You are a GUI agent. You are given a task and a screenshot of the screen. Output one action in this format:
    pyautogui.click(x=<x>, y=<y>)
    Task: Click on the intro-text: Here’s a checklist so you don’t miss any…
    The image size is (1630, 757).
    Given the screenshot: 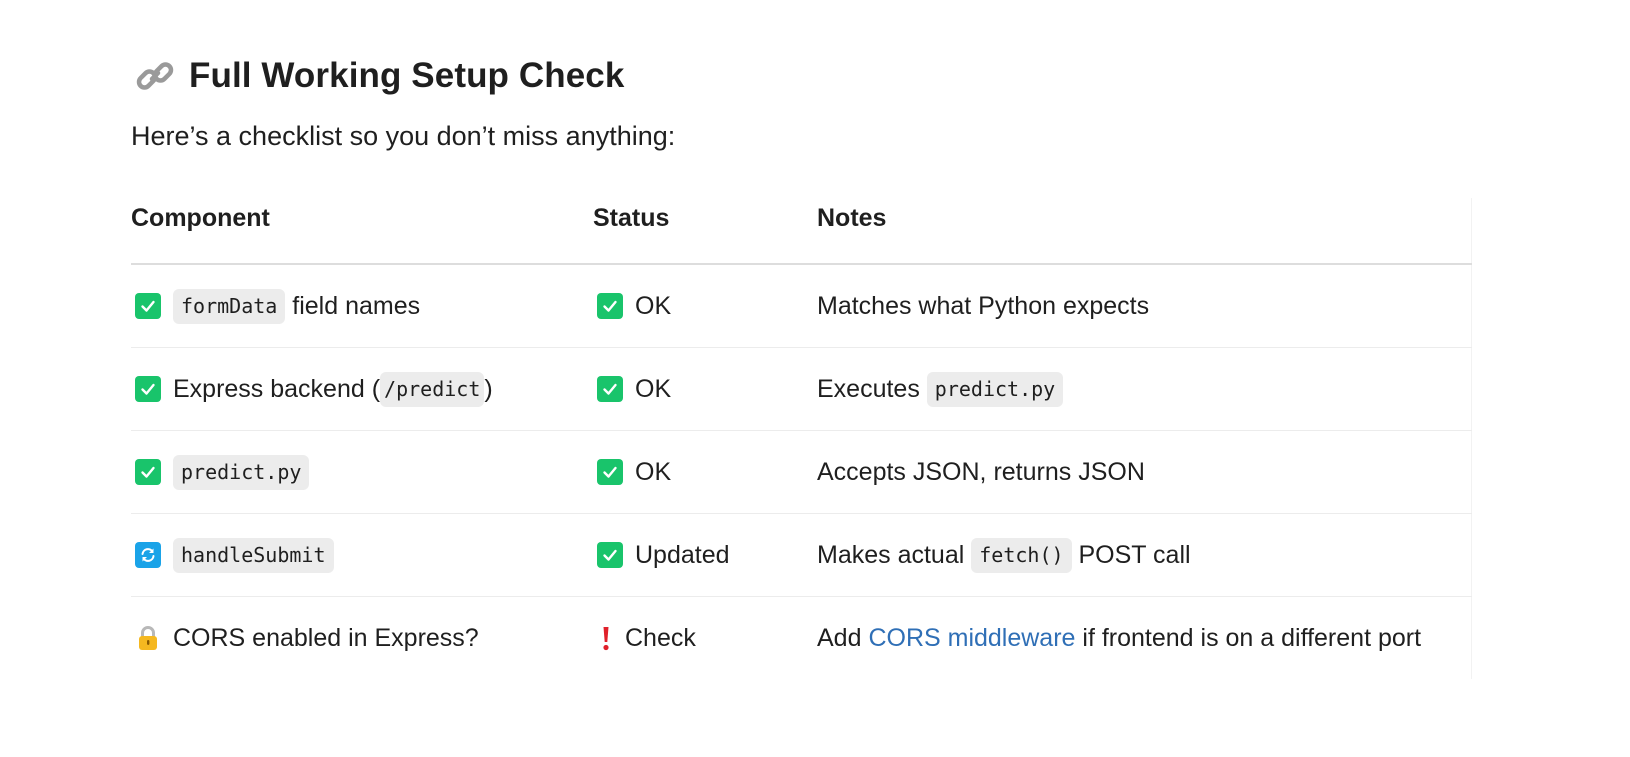 What is the action you would take?
    pyautogui.click(x=403, y=136)
    